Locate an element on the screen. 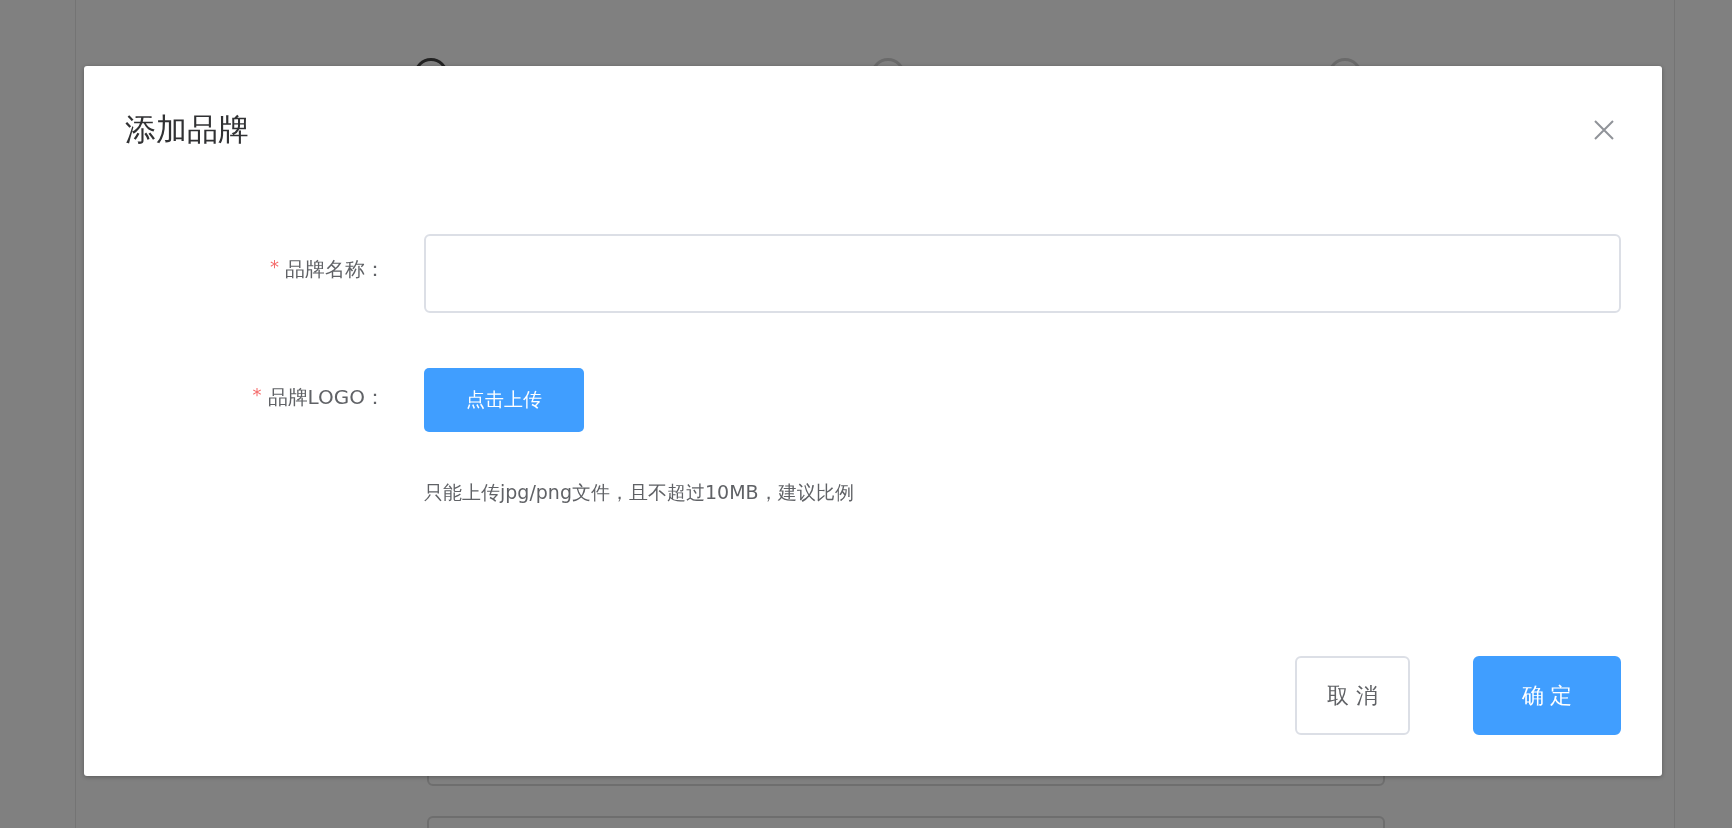 The width and height of the screenshot is (1732, 828). close-button is located at coordinates (1604, 130).